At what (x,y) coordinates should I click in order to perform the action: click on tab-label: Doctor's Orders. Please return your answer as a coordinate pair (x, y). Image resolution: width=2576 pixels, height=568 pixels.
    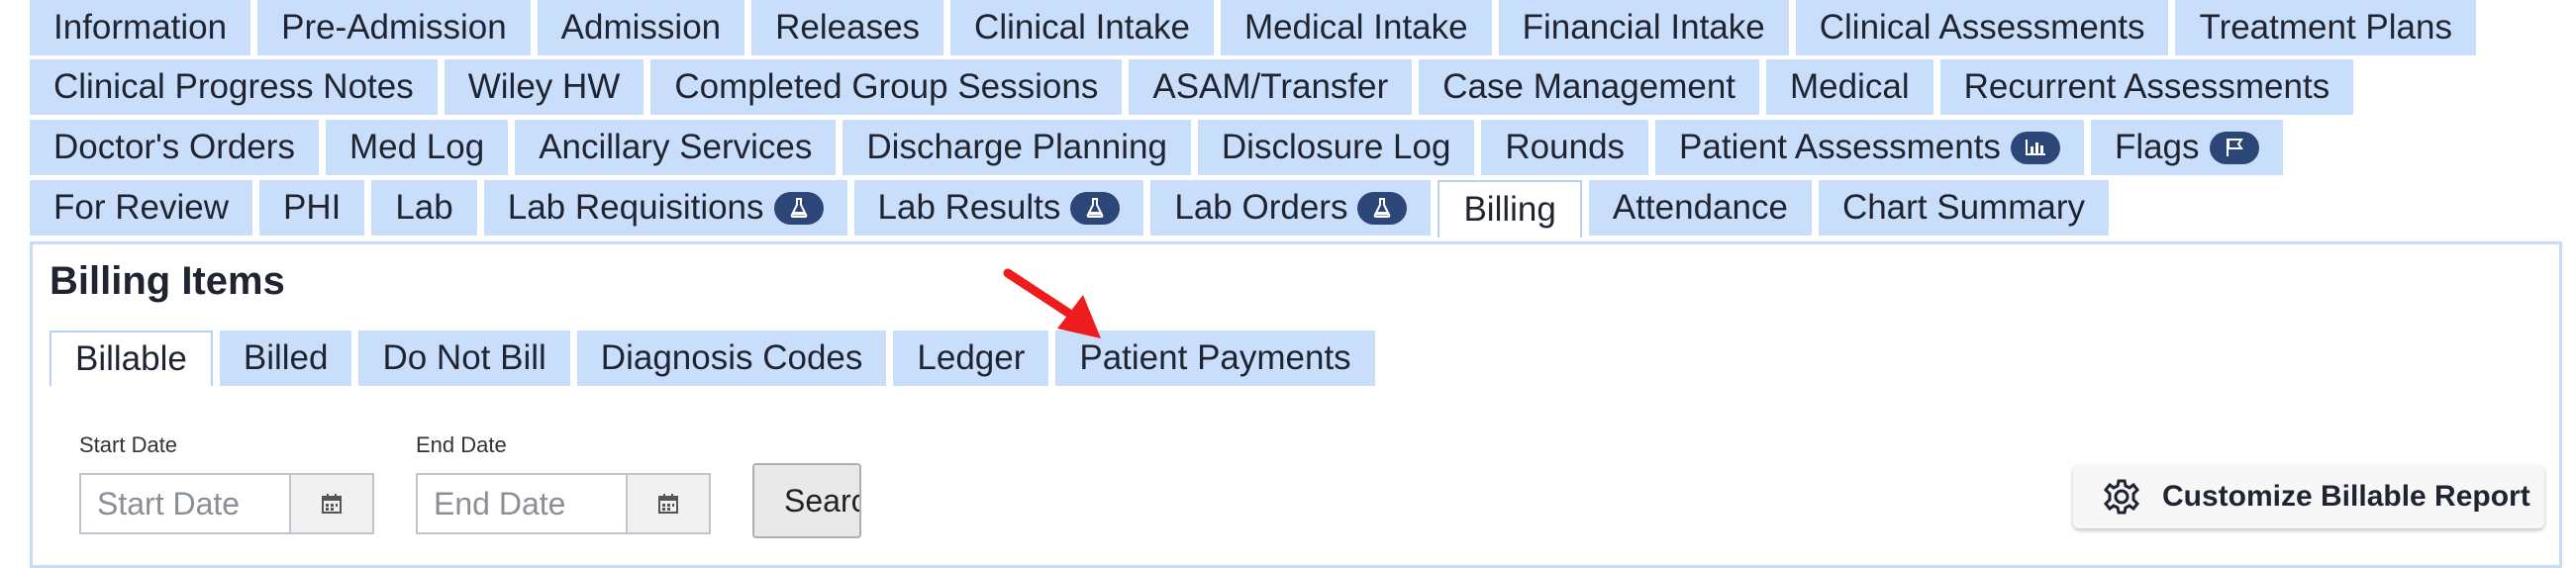
    Looking at the image, I should click on (174, 147).